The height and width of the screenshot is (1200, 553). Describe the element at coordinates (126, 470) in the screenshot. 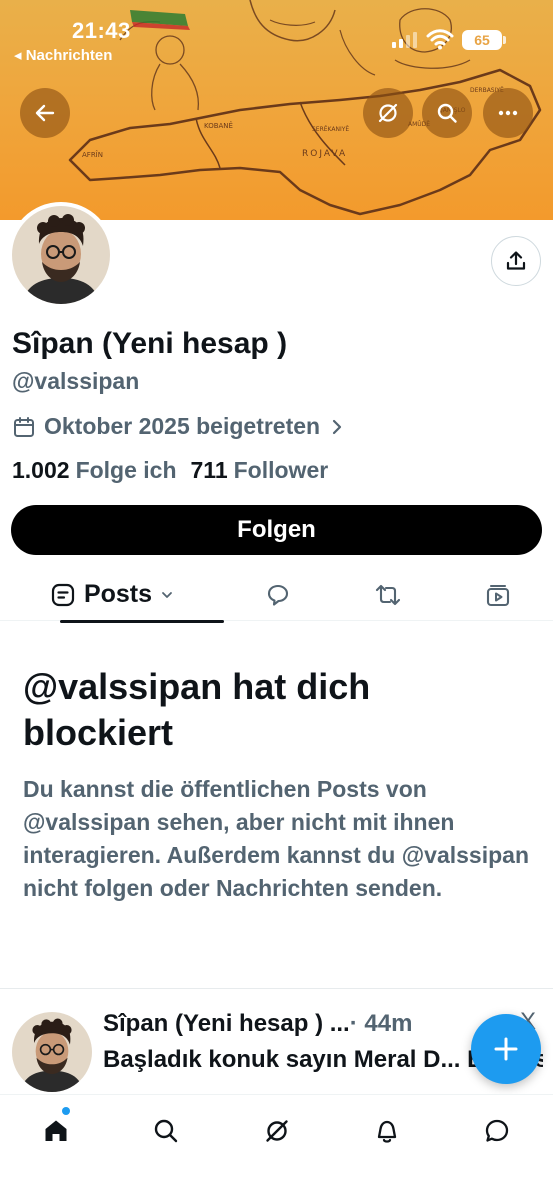

I see `following-label: Folge ich` at that location.